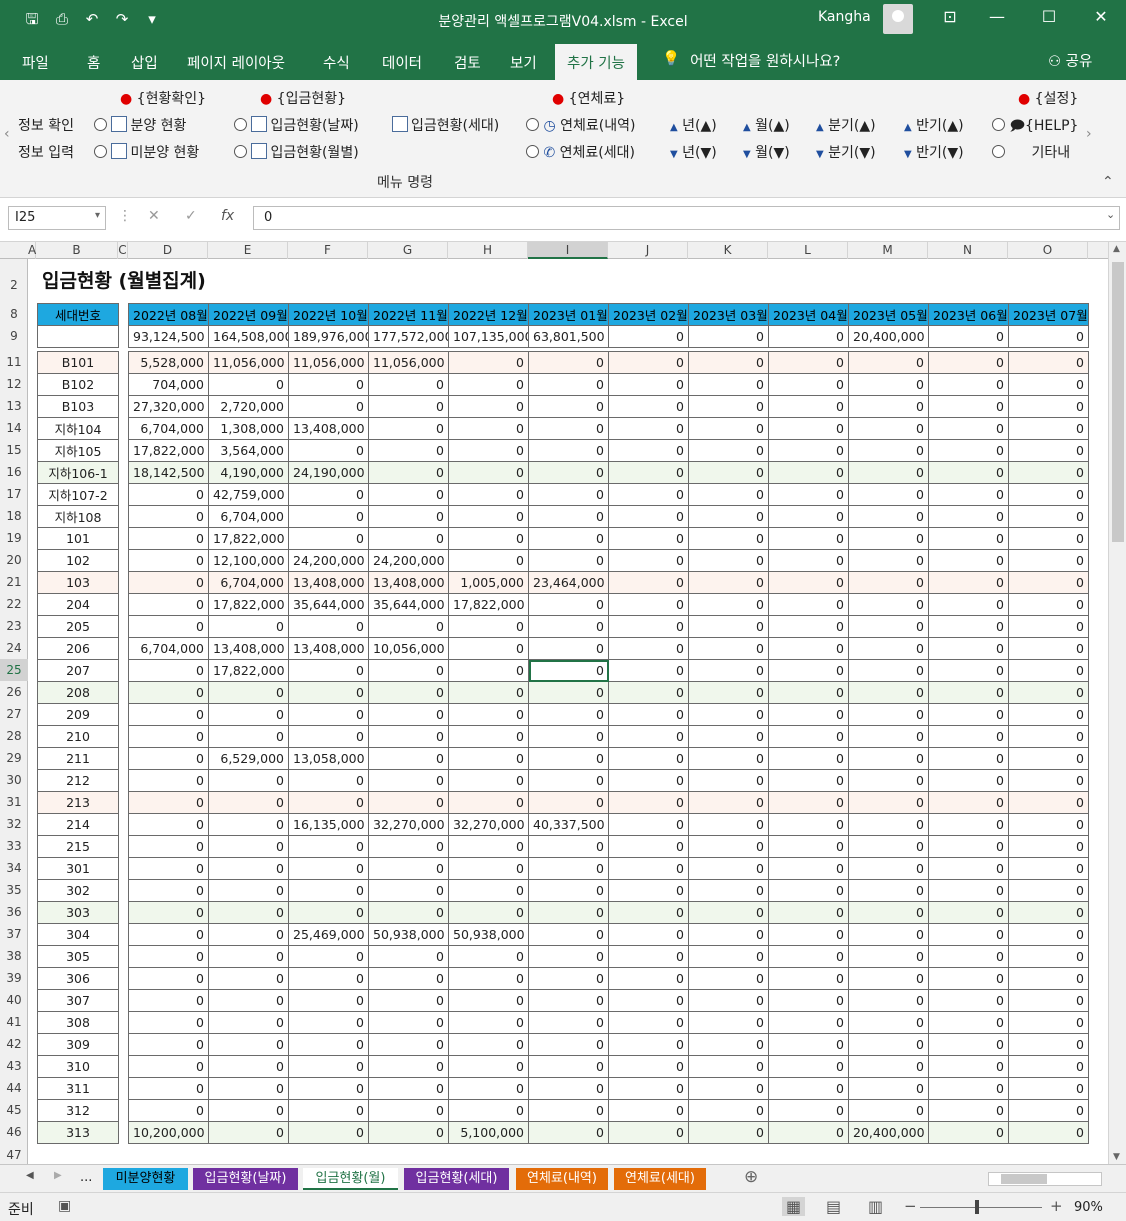 This screenshot has height=1221, width=1126. I want to click on row-header: 28, so click(14, 736).